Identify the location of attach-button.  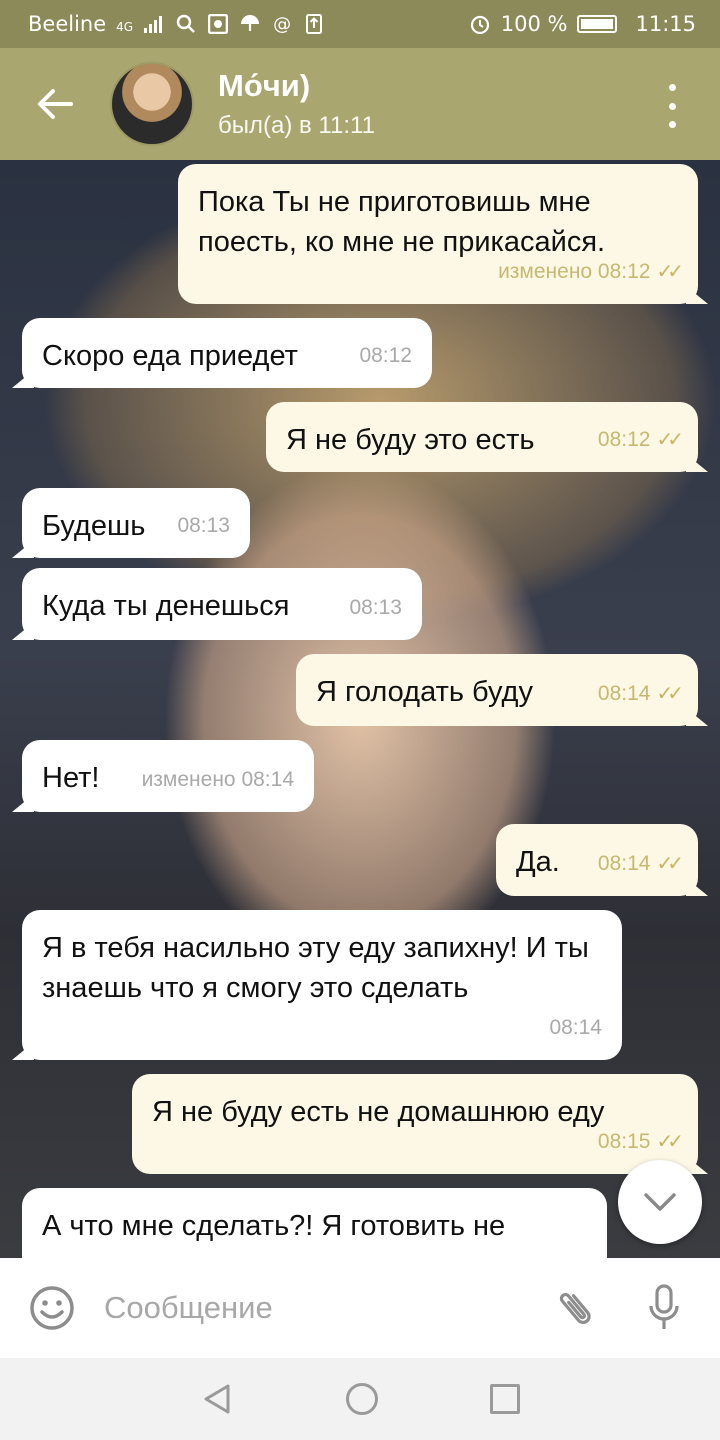
(576, 1308).